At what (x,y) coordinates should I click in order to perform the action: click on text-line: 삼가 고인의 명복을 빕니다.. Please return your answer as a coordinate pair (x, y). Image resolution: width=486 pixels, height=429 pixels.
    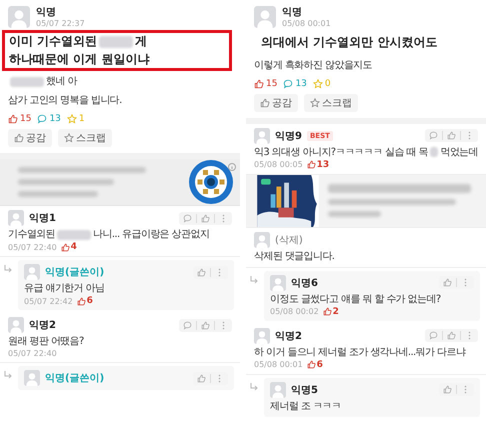
    Looking at the image, I should click on (65, 101).